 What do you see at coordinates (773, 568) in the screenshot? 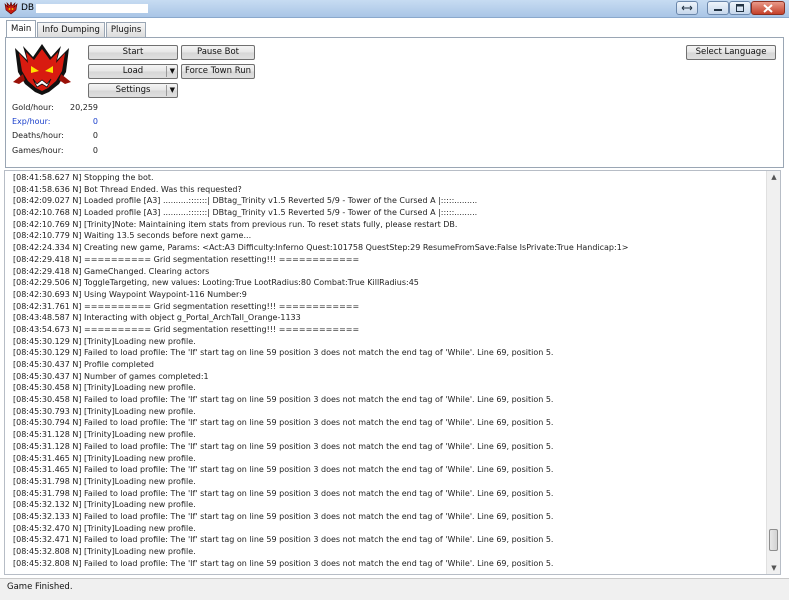
I see `scroll-down-icon: ▼` at bounding box center [773, 568].